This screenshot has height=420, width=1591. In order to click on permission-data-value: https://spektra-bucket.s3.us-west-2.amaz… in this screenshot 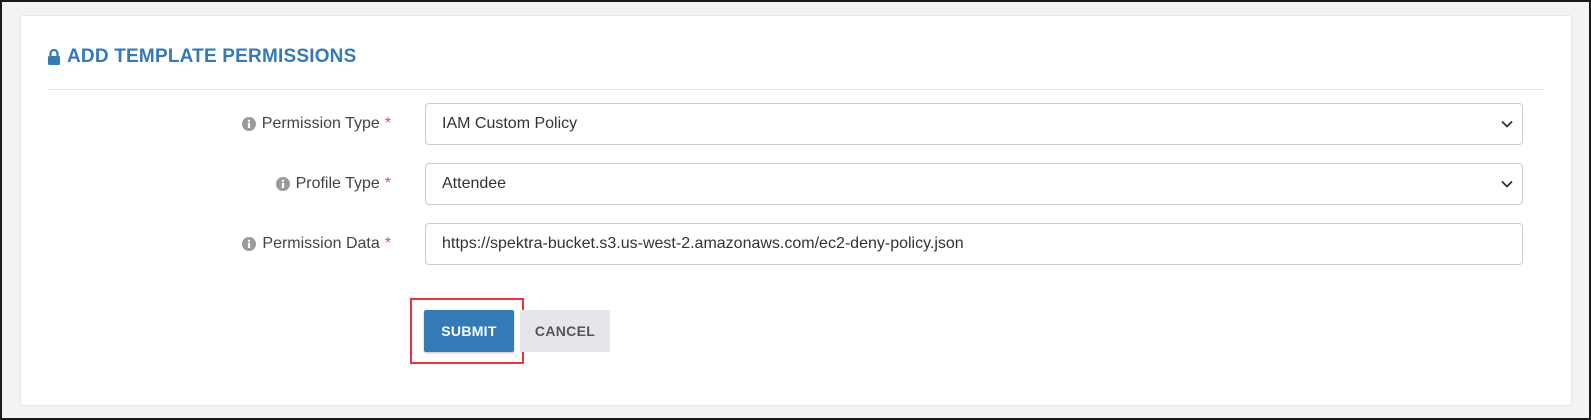, I will do `click(703, 243)`.